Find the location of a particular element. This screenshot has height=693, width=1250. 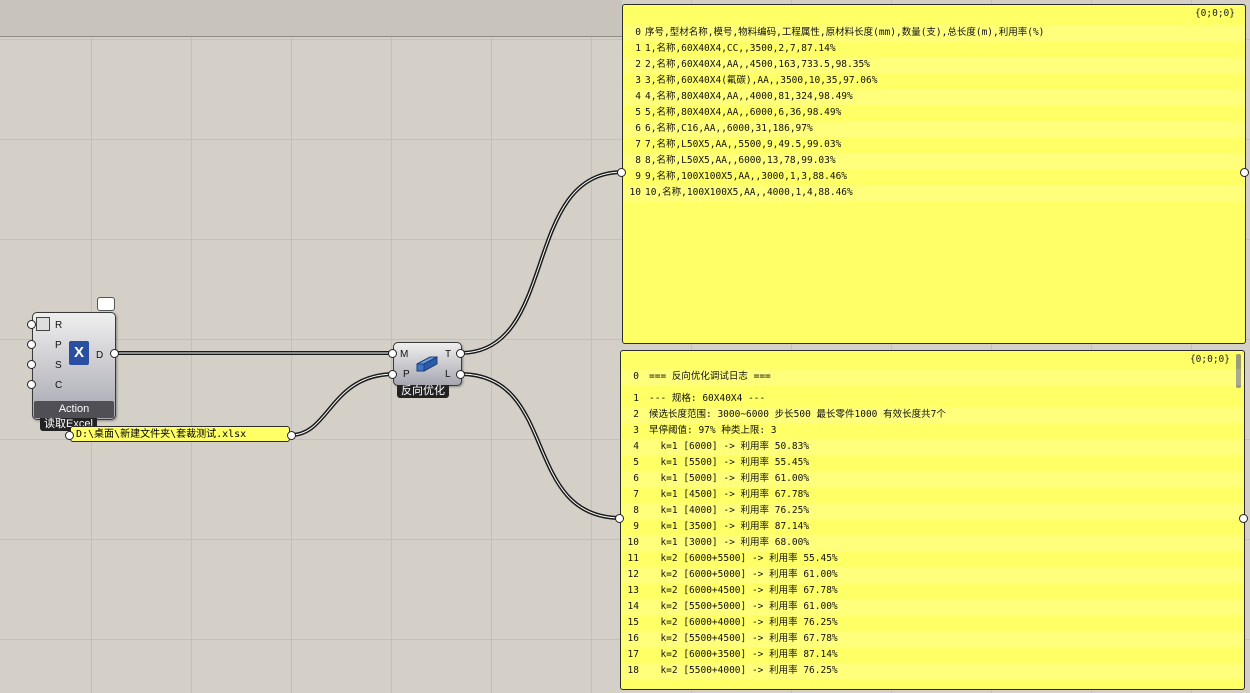

output-l-label: L is located at coordinates (448, 374).